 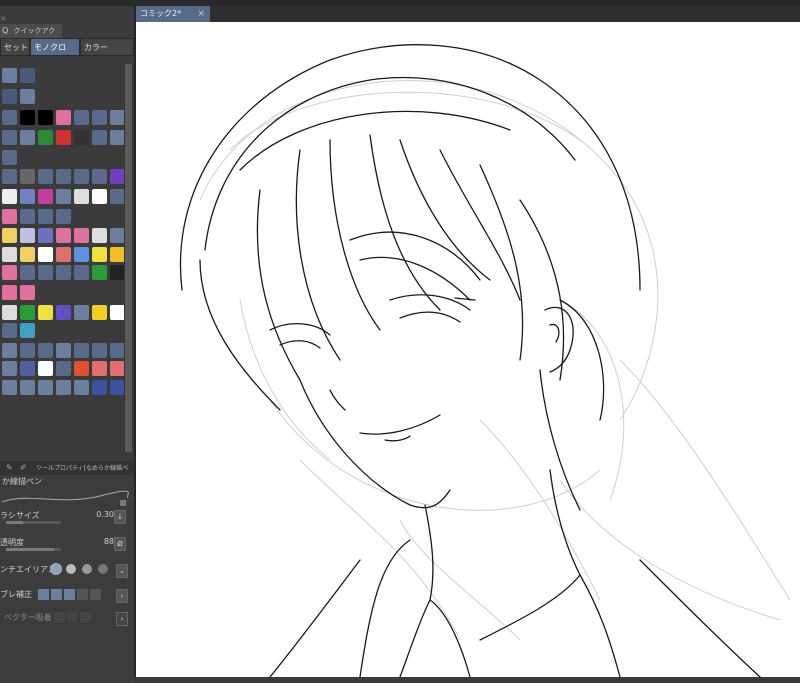 I want to click on quick-access-scrollbar, so click(x=128, y=258).